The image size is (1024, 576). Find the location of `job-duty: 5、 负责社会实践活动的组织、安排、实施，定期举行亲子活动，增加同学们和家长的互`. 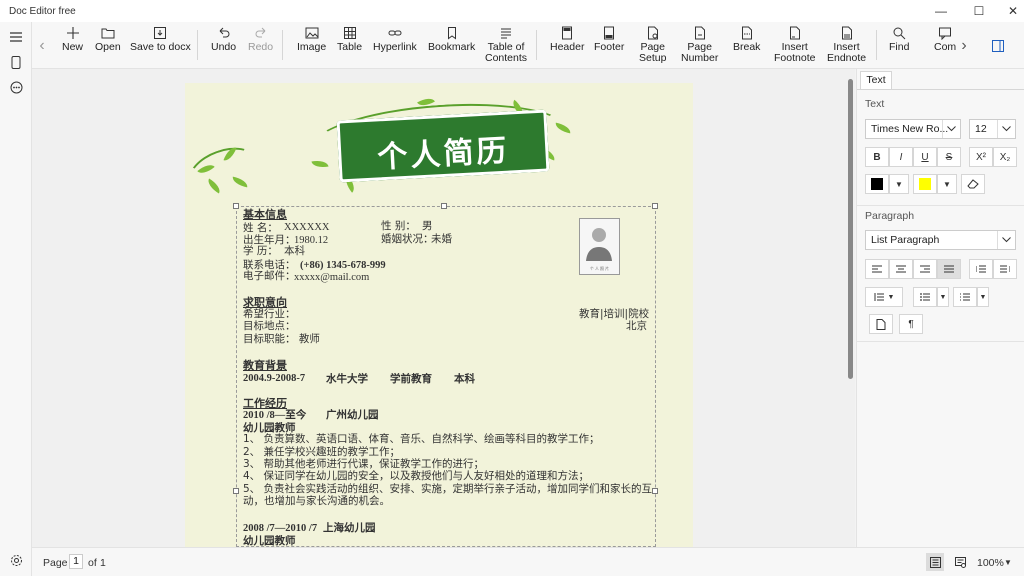

job-duty: 5、 负责社会实践活动的组织、安排、实施，定期举行亲子活动，增加同学们和家长的互 is located at coordinates (448, 489).